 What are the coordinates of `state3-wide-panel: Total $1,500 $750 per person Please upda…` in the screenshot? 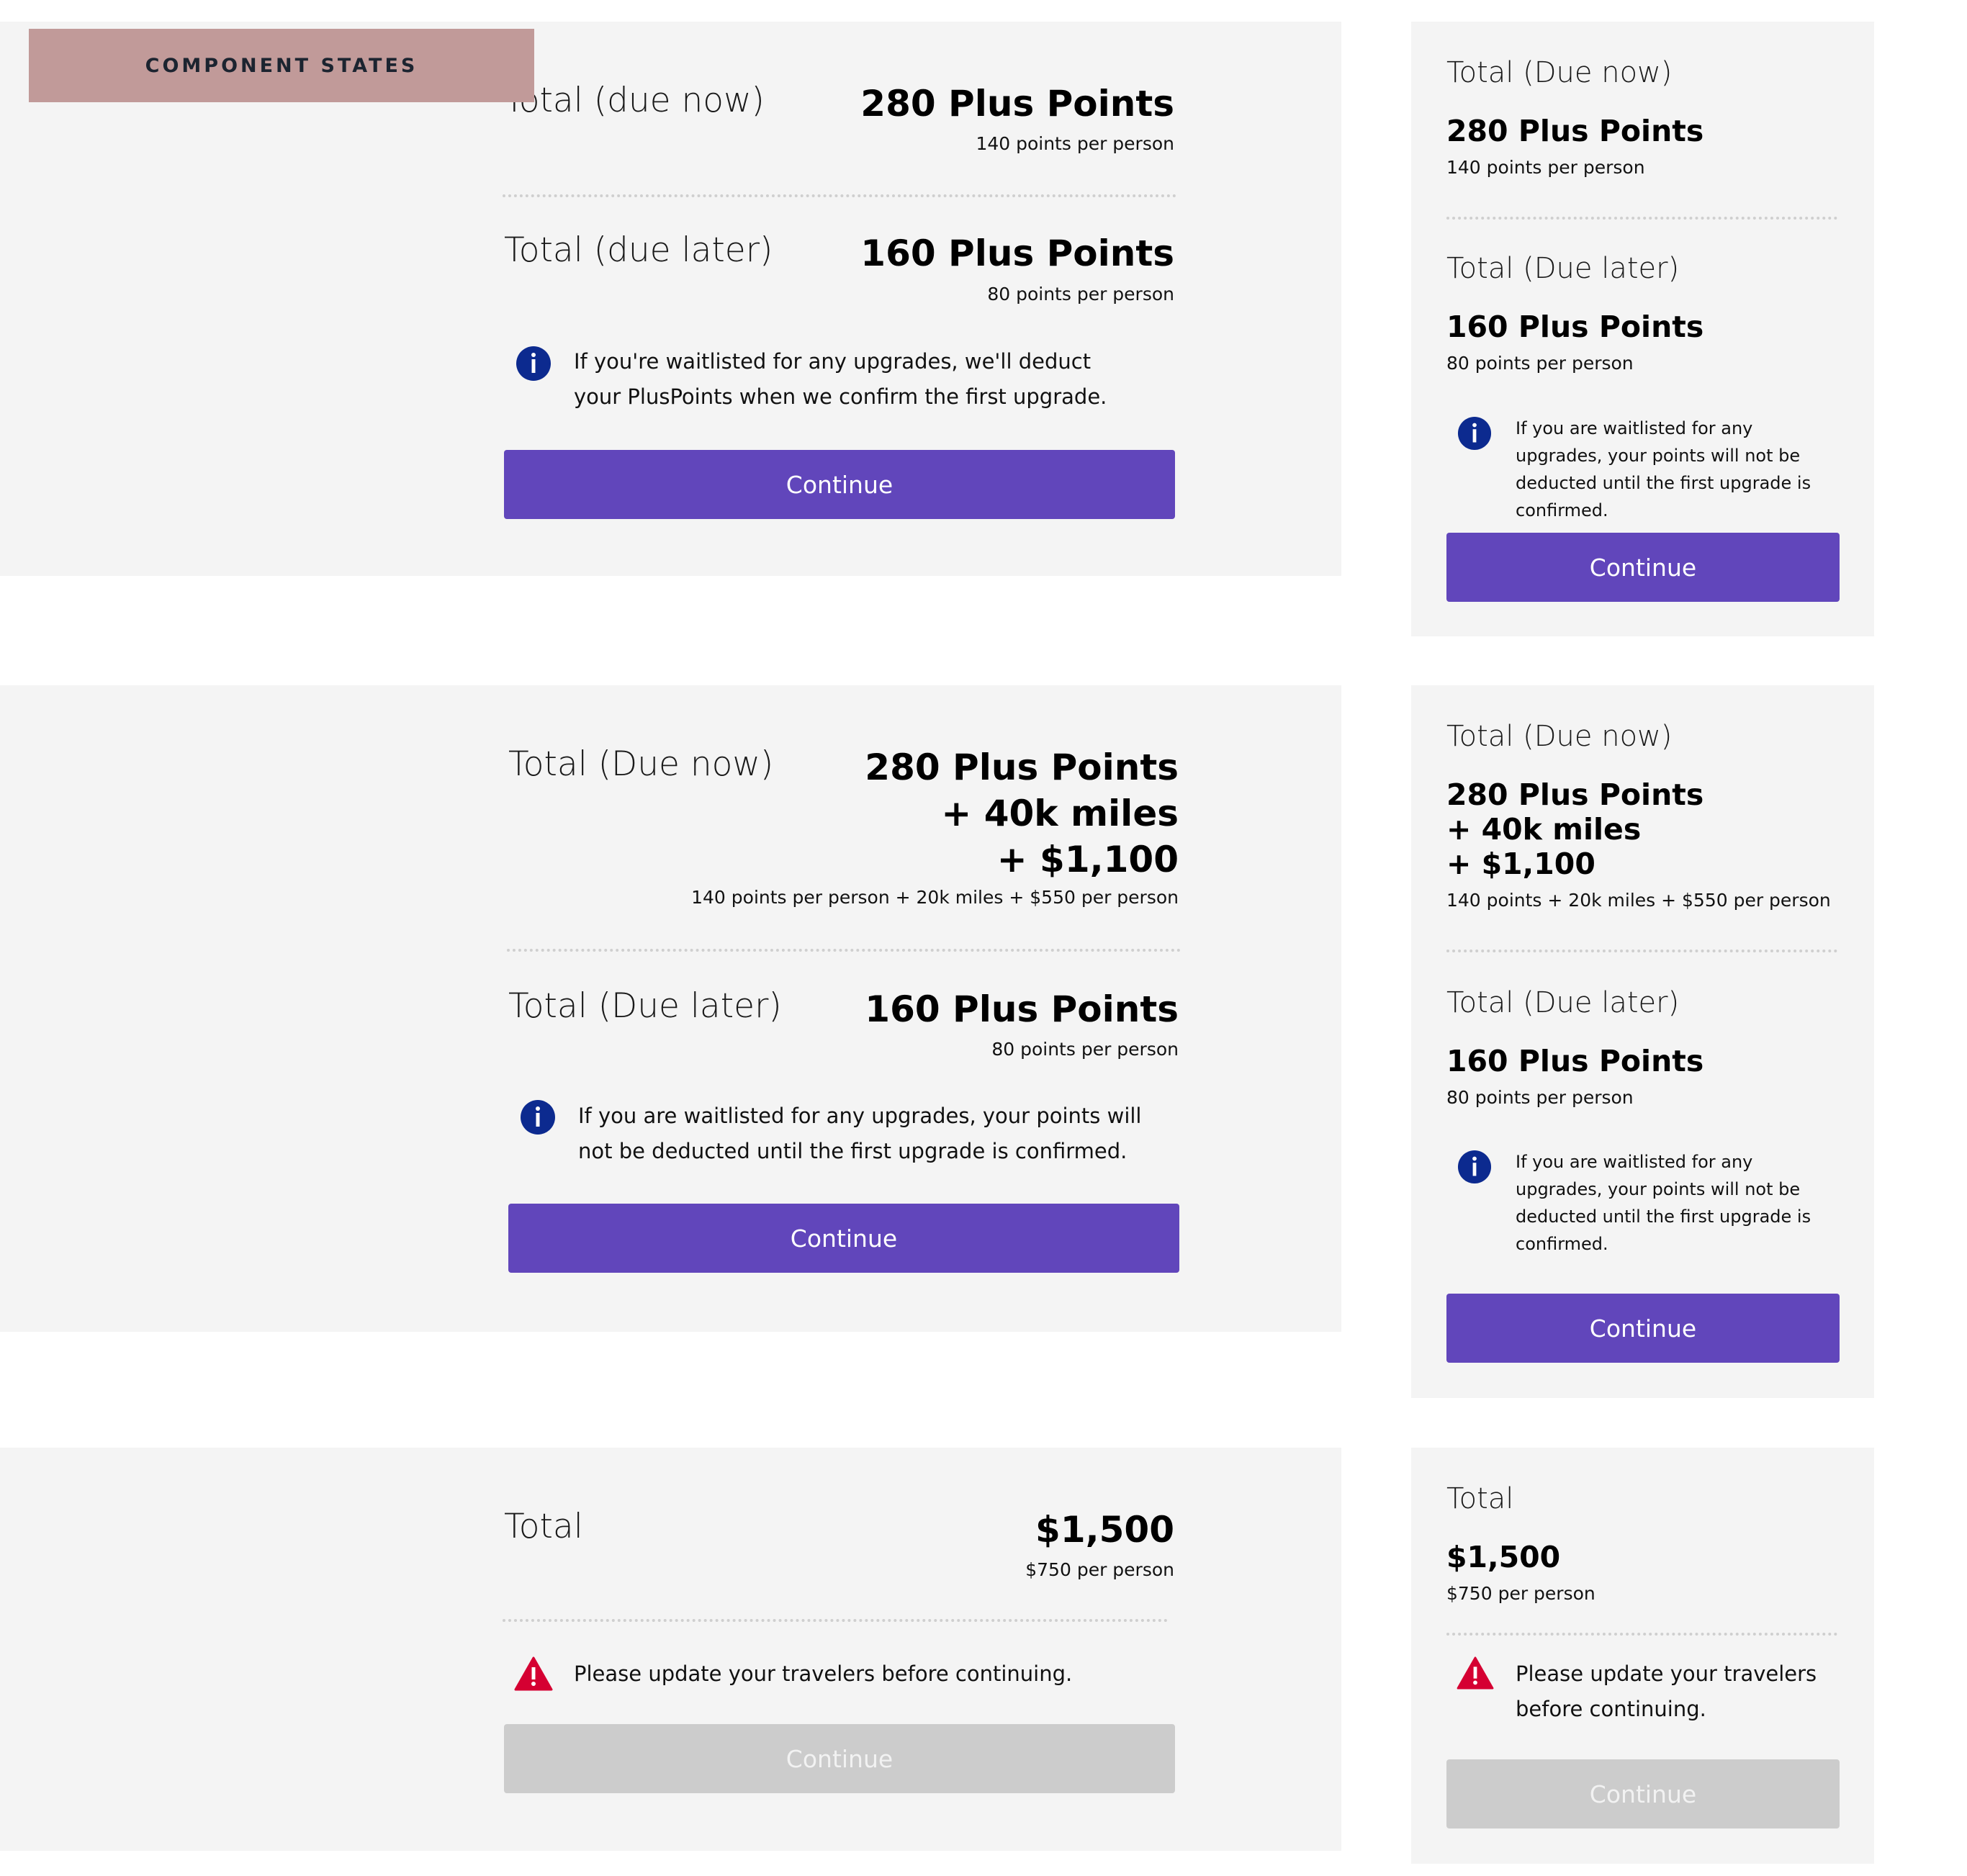 It's located at (671, 1650).